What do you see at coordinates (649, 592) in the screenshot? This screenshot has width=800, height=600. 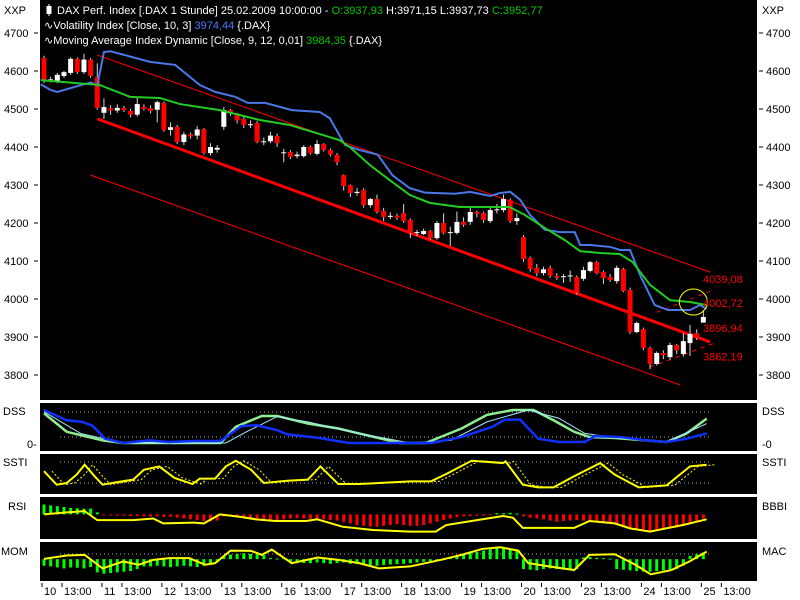 I see `x-tick-label-day: 24` at bounding box center [649, 592].